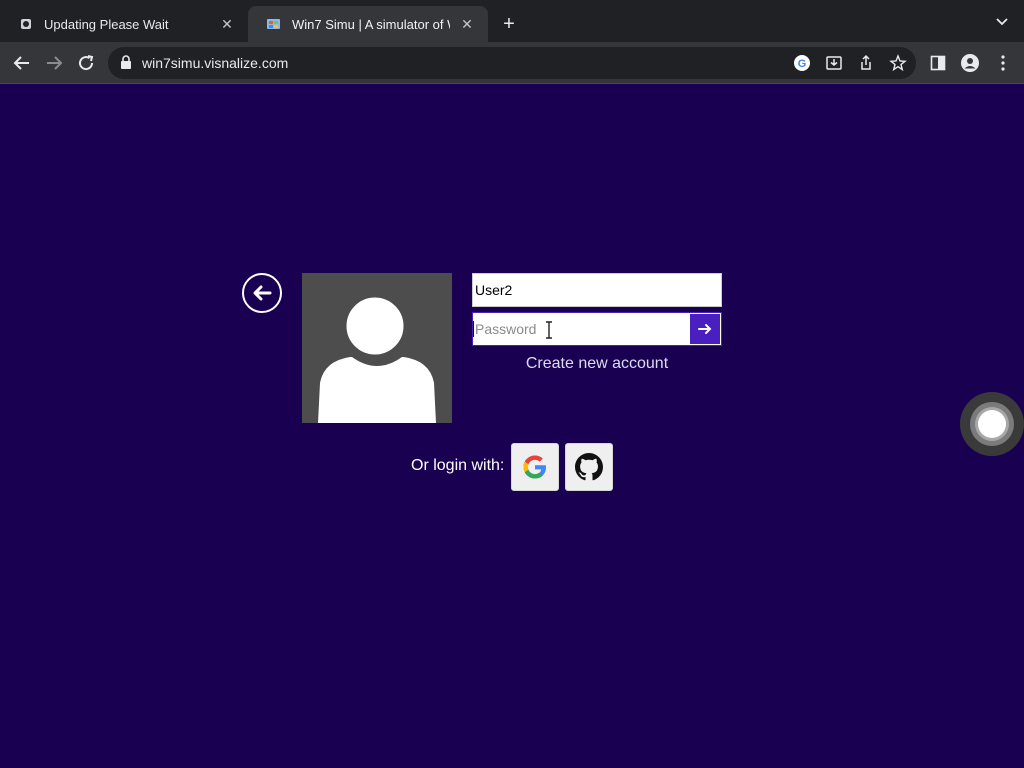  What do you see at coordinates (274, 24) in the screenshot?
I see `windows-favicon-icon` at bounding box center [274, 24].